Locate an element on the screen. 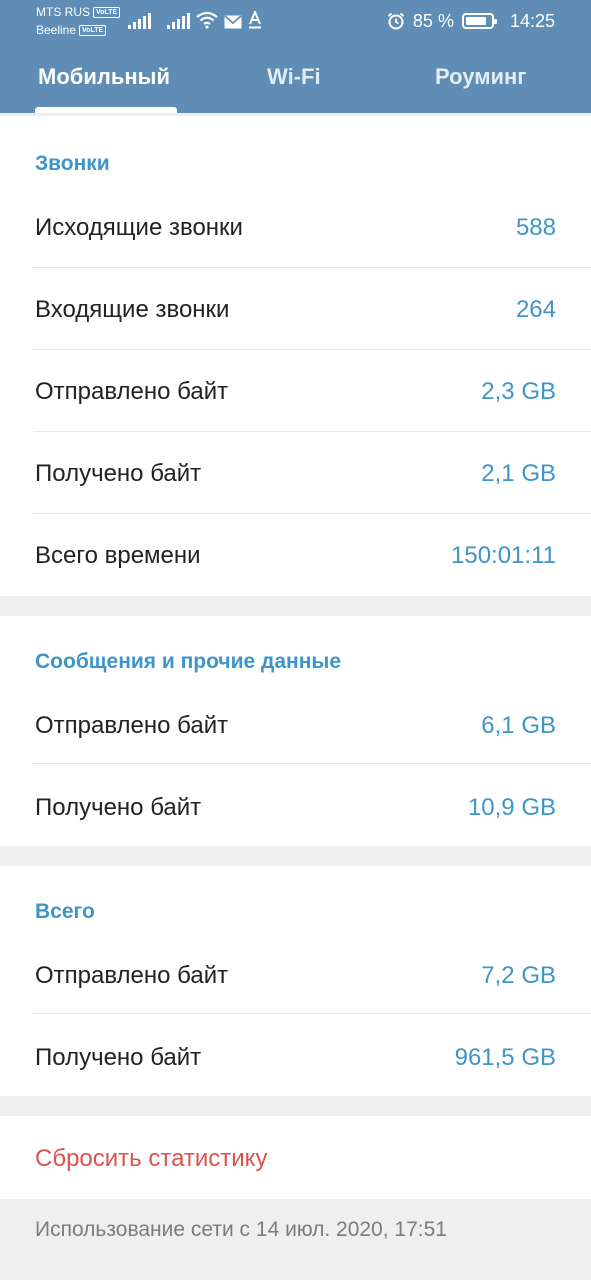 This screenshot has width=591, height=1280. row-label: Исходящие звонки is located at coordinates (139, 227).